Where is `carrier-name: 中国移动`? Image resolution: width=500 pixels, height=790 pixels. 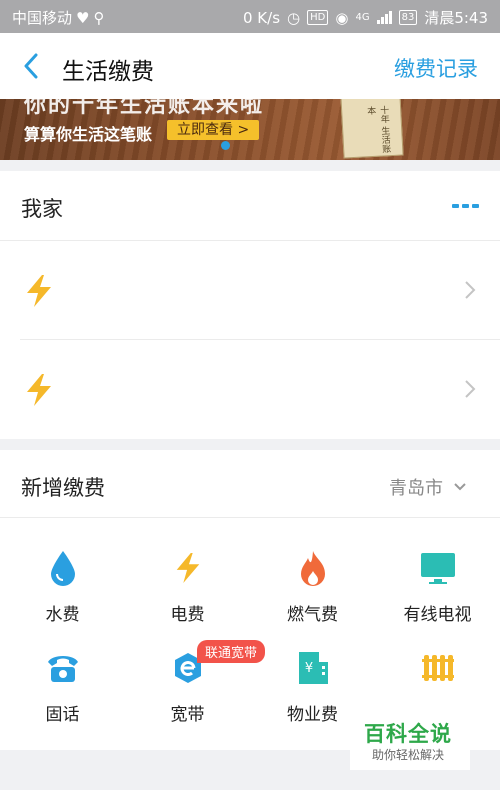 carrier-name: 中国移动 is located at coordinates (42, 18).